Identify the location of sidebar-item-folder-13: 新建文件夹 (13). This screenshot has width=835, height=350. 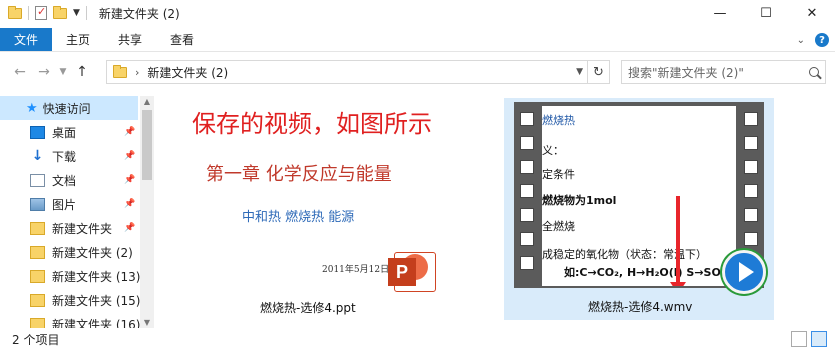
(77, 276).